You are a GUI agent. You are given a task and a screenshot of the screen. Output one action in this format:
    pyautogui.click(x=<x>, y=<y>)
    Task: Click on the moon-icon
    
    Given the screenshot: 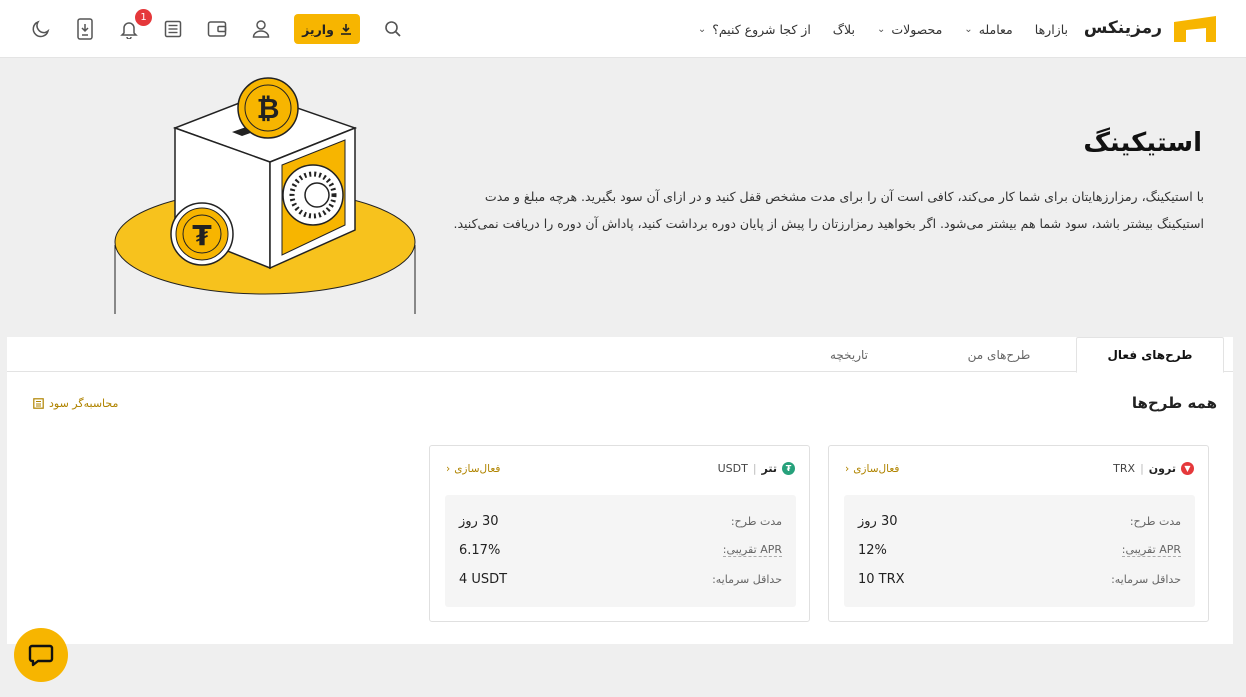 What is the action you would take?
    pyautogui.click(x=41, y=29)
    